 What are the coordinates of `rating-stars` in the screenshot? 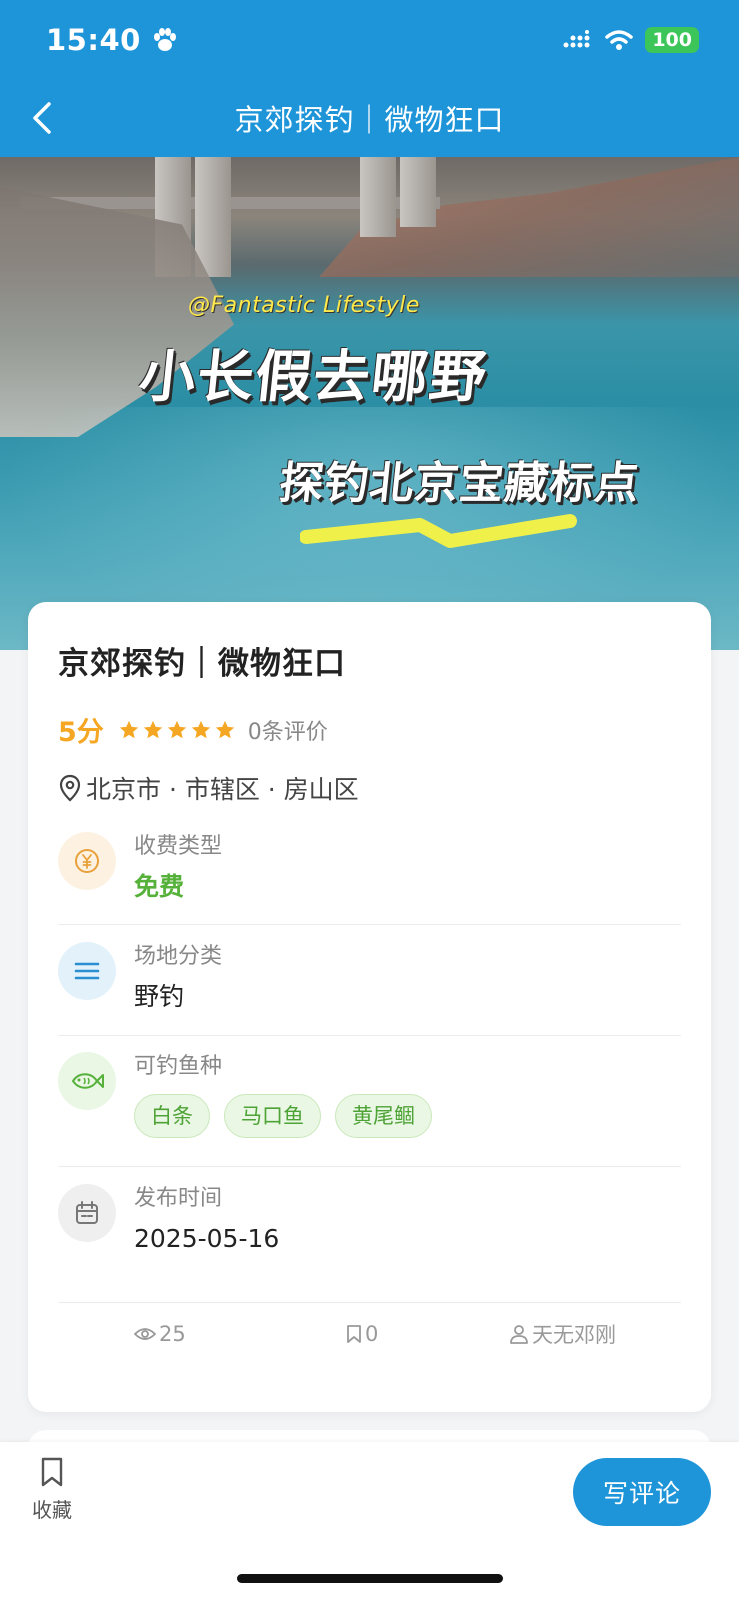 It's located at (177, 730).